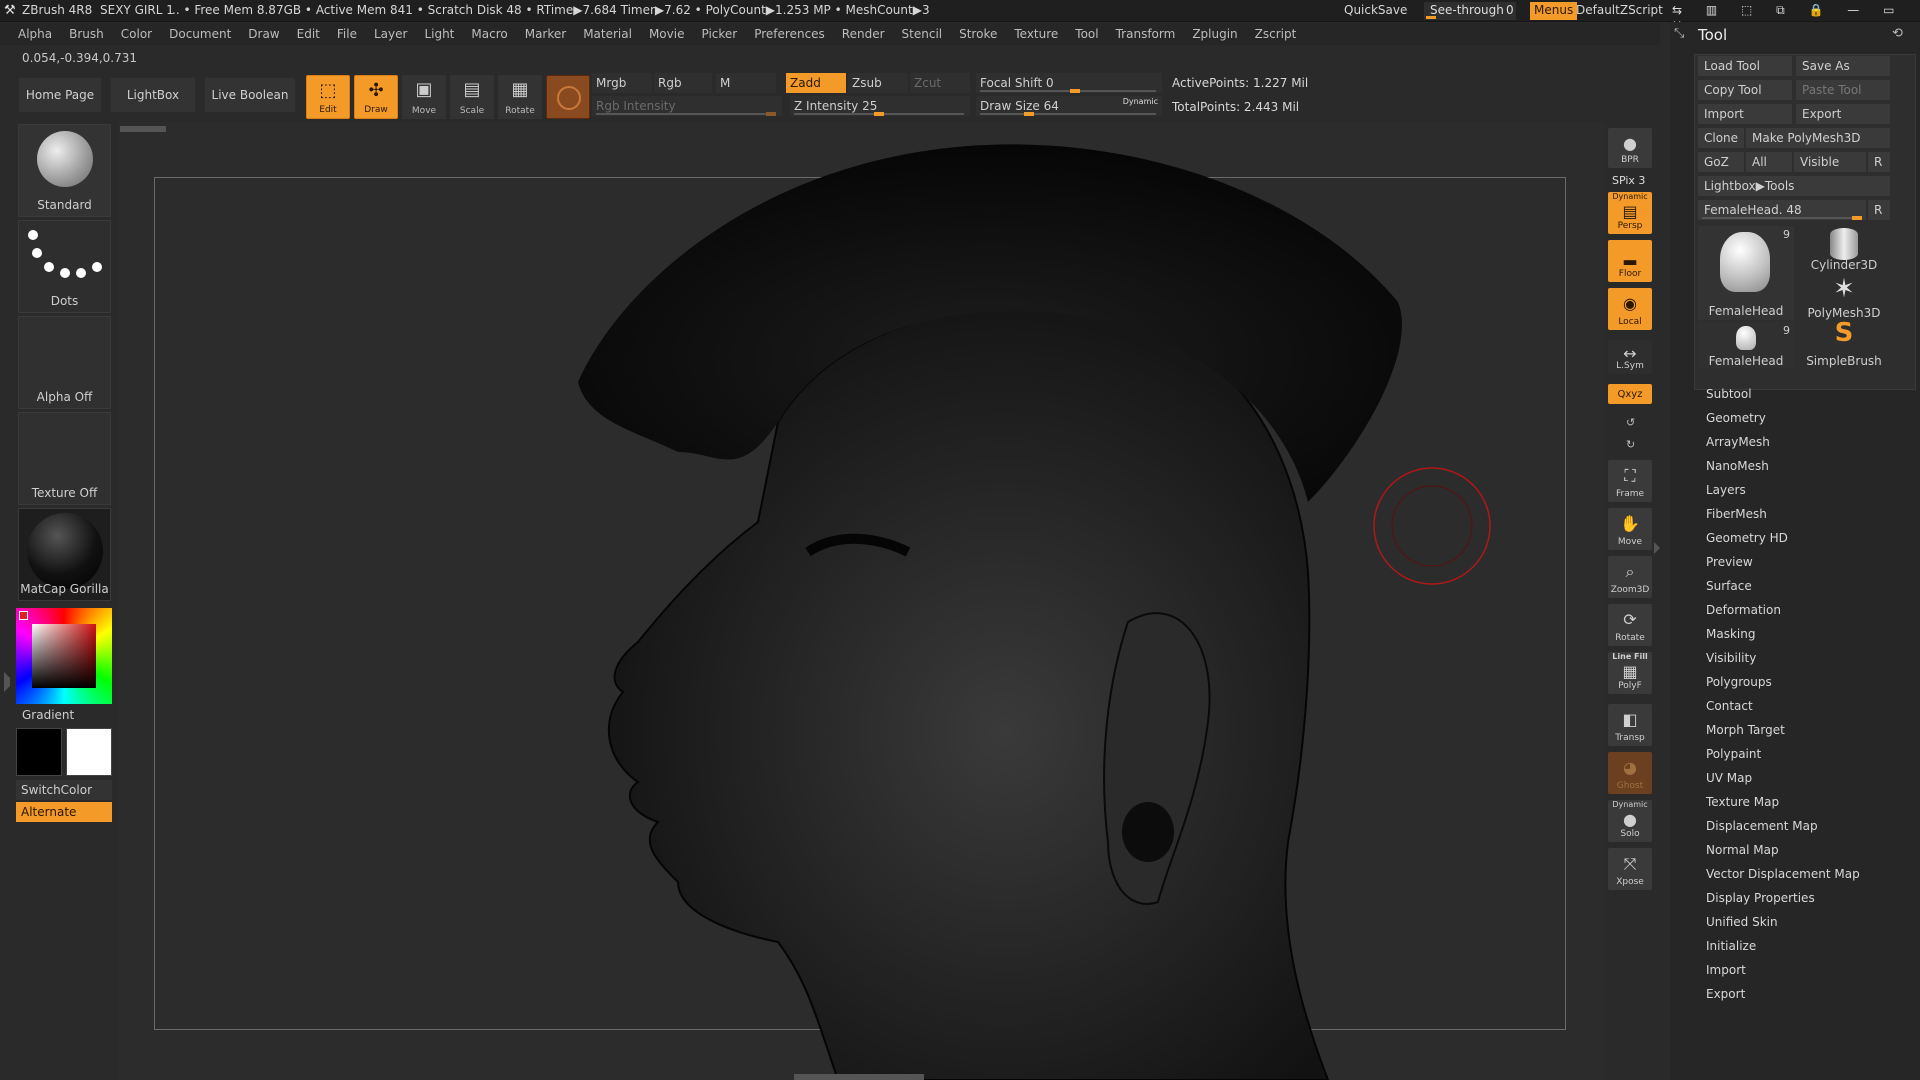 The height and width of the screenshot is (1080, 1920). What do you see at coordinates (1783, 874) in the screenshot?
I see `tool-menu-vector-displacement-map: Vector Displacement Map` at bounding box center [1783, 874].